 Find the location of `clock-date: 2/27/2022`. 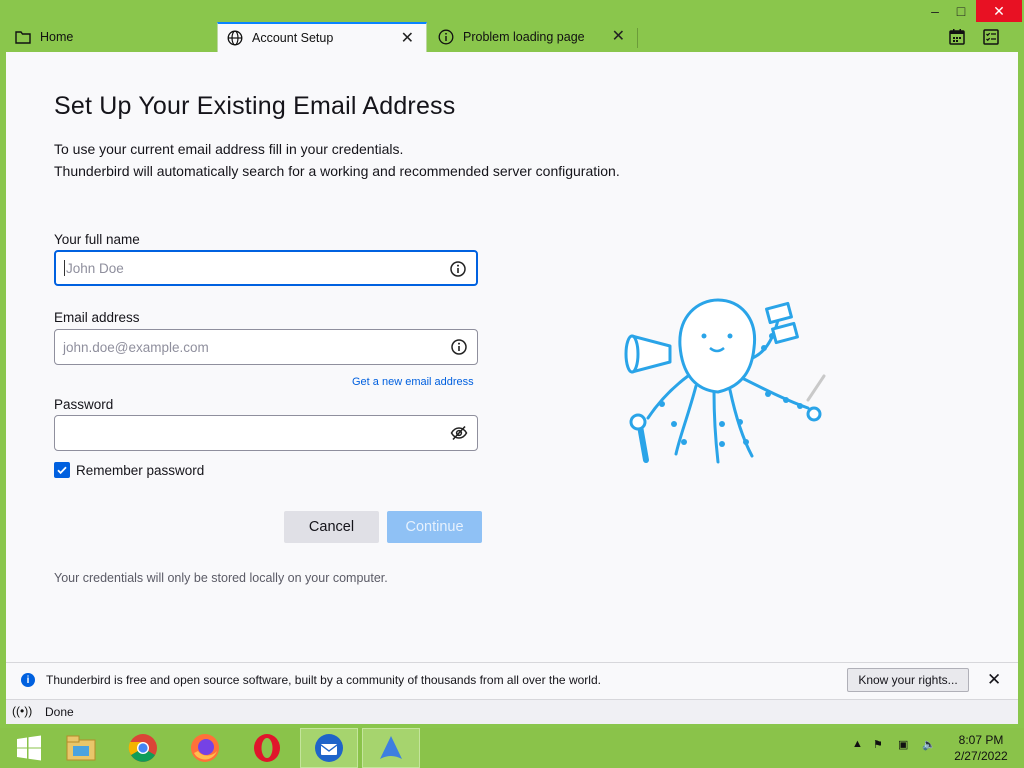

clock-date: 2/27/2022 is located at coordinates (981, 756).